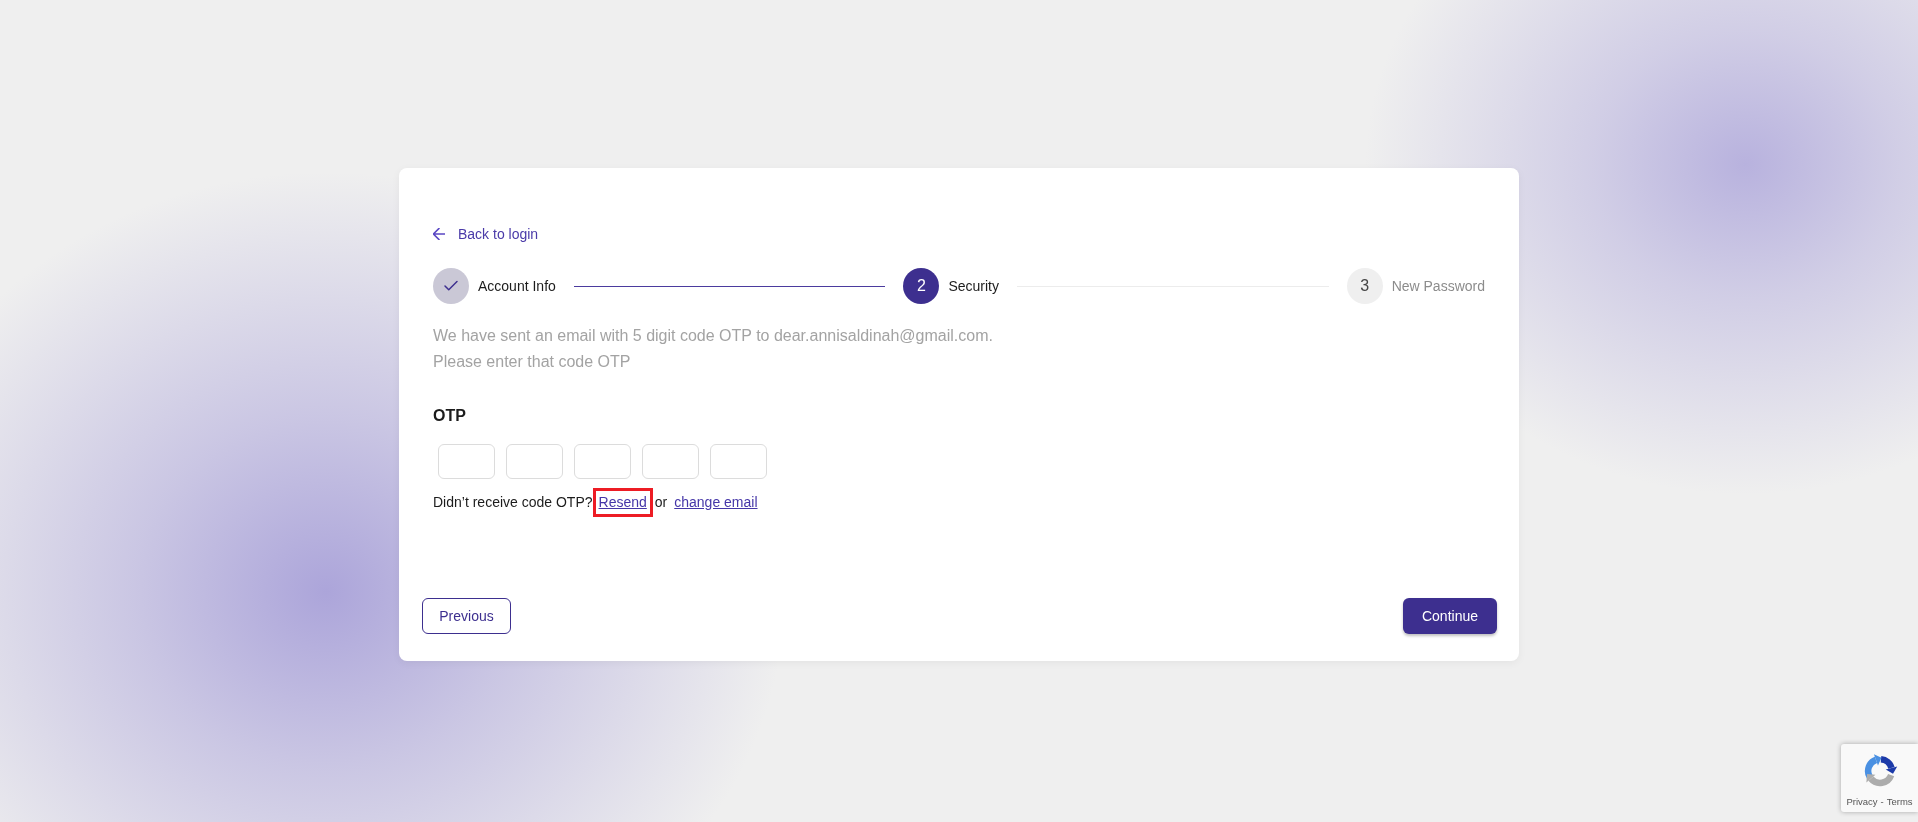 The height and width of the screenshot is (822, 1918). Describe the element at coordinates (921, 286) in the screenshot. I see `step-number: 2` at that location.